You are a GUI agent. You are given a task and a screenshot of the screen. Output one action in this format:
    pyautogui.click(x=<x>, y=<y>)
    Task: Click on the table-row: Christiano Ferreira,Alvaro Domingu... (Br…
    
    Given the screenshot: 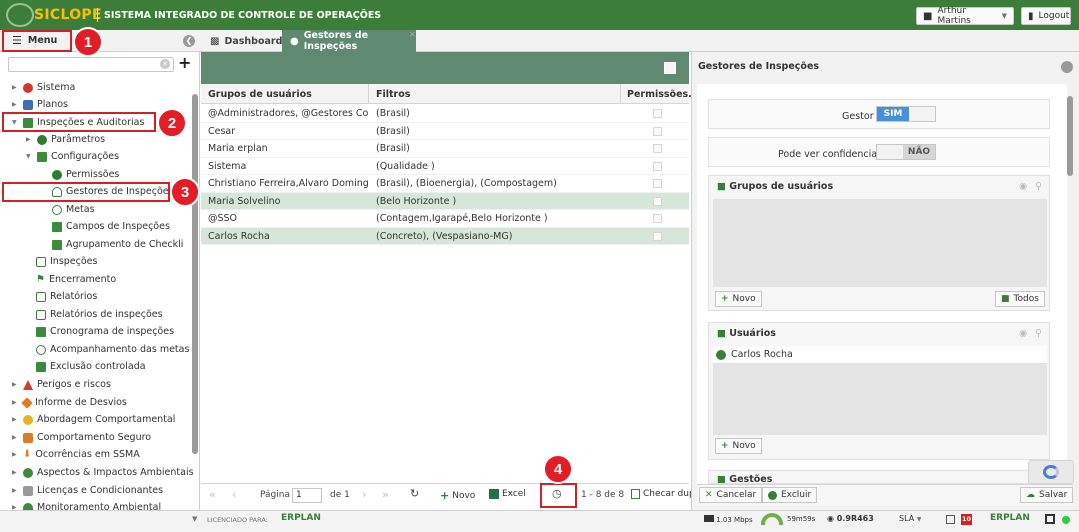 What is the action you would take?
    pyautogui.click(x=445, y=184)
    